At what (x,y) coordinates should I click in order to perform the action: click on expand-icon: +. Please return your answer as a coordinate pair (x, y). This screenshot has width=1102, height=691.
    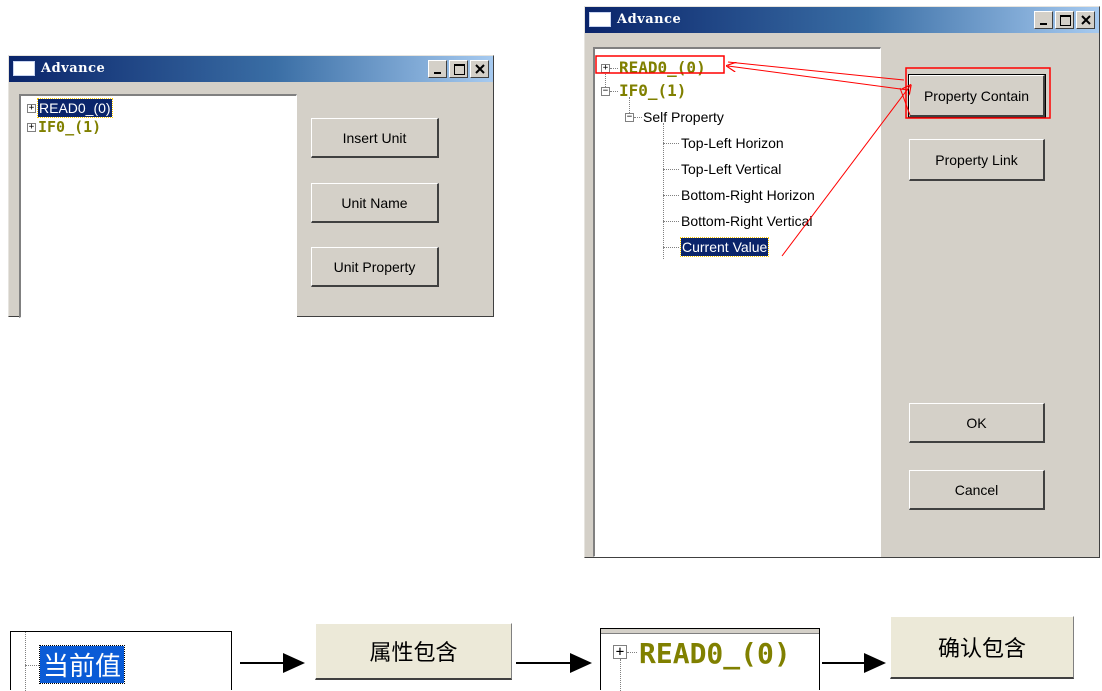
    Looking at the image, I should click on (620, 652).